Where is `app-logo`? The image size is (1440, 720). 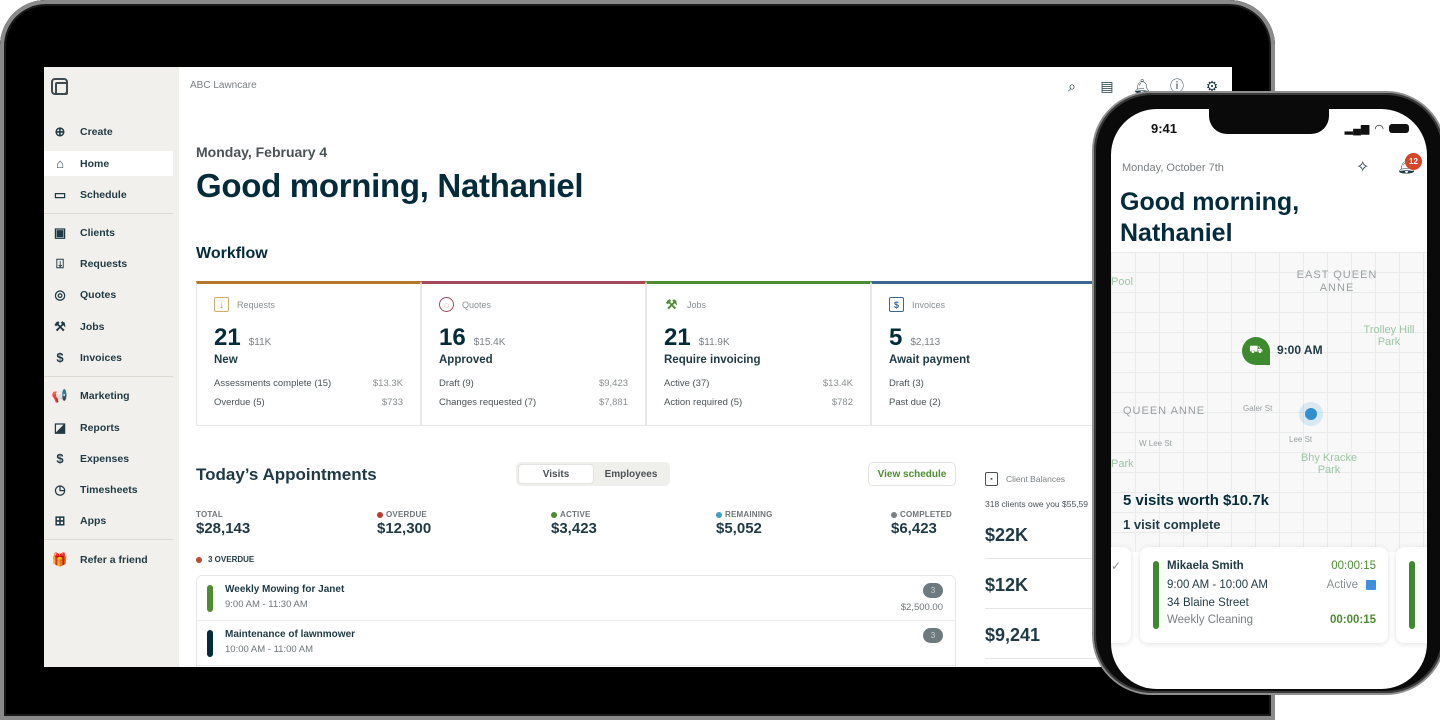
app-logo is located at coordinates (59, 86).